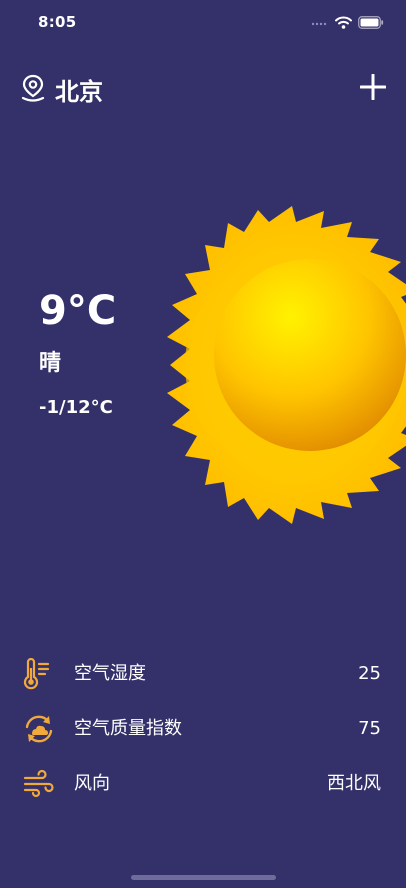 Image resolution: width=406 pixels, height=888 pixels. I want to click on weather-condition: 晴, so click(50, 363).